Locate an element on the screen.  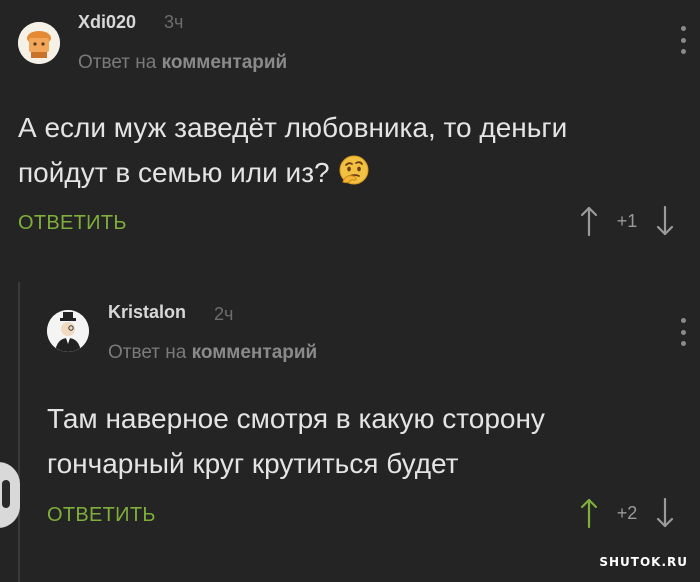
vote-controls: +1 is located at coordinates (627, 221).